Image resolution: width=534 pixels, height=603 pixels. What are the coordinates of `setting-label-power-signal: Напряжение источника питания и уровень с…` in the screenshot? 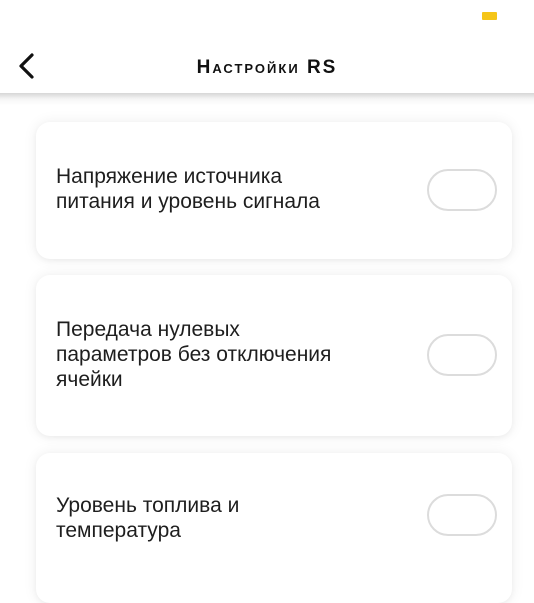 It's located at (188, 189).